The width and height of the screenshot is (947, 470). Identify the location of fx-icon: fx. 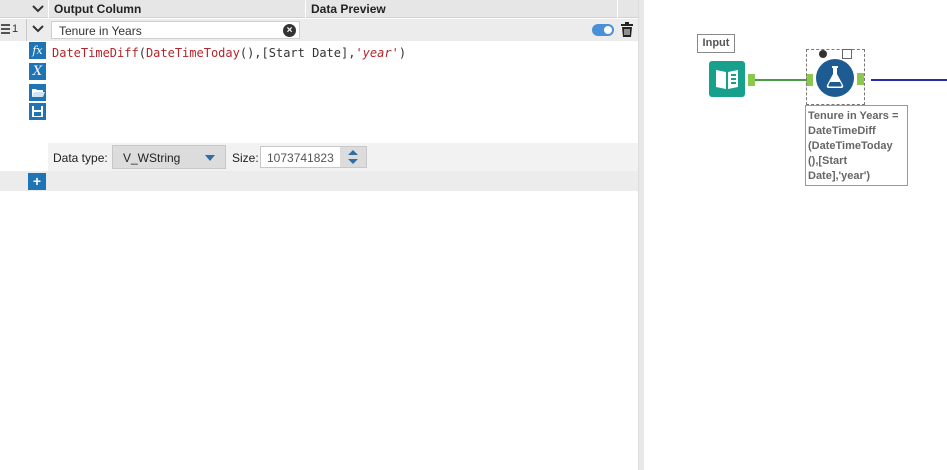
(37, 50).